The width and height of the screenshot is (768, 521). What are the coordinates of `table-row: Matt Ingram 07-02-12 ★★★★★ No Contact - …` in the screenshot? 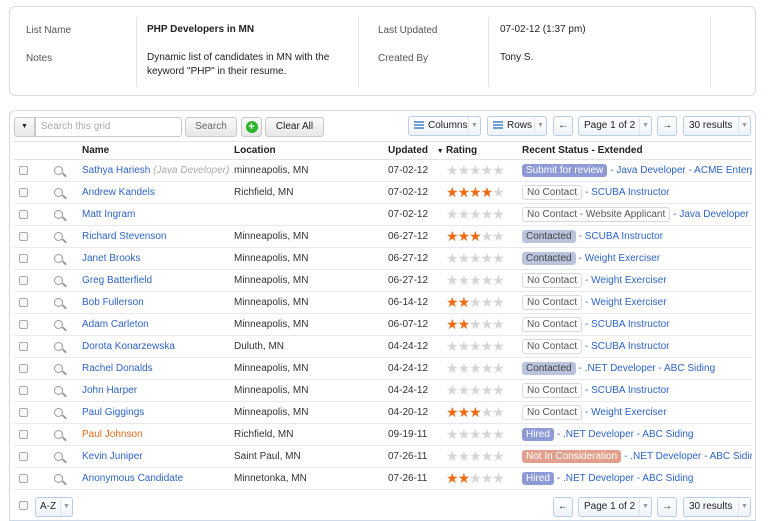 It's located at (383, 214).